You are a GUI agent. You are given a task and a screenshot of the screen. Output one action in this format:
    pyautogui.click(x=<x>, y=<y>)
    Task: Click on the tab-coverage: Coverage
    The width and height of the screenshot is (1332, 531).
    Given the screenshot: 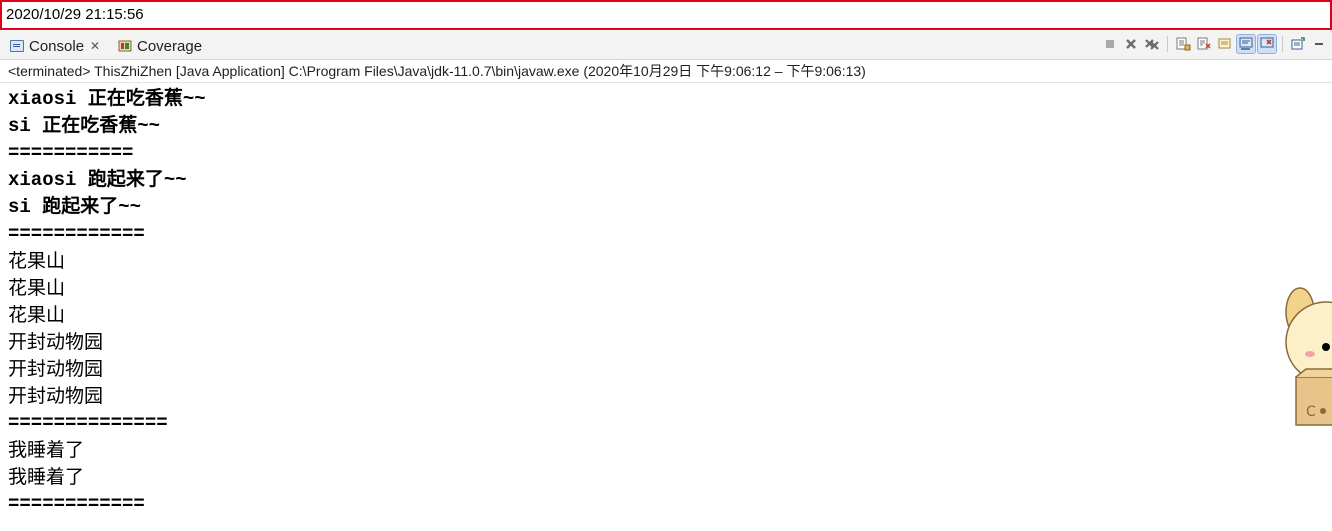 What is the action you would take?
    pyautogui.click(x=160, y=46)
    